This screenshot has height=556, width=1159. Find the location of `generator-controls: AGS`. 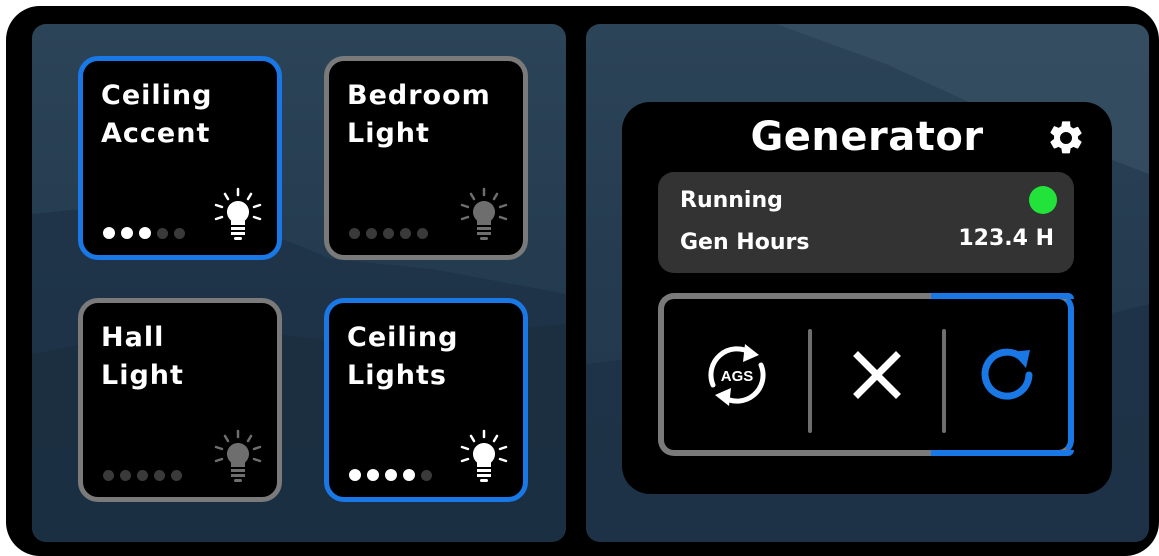

generator-controls: AGS is located at coordinates (866, 374).